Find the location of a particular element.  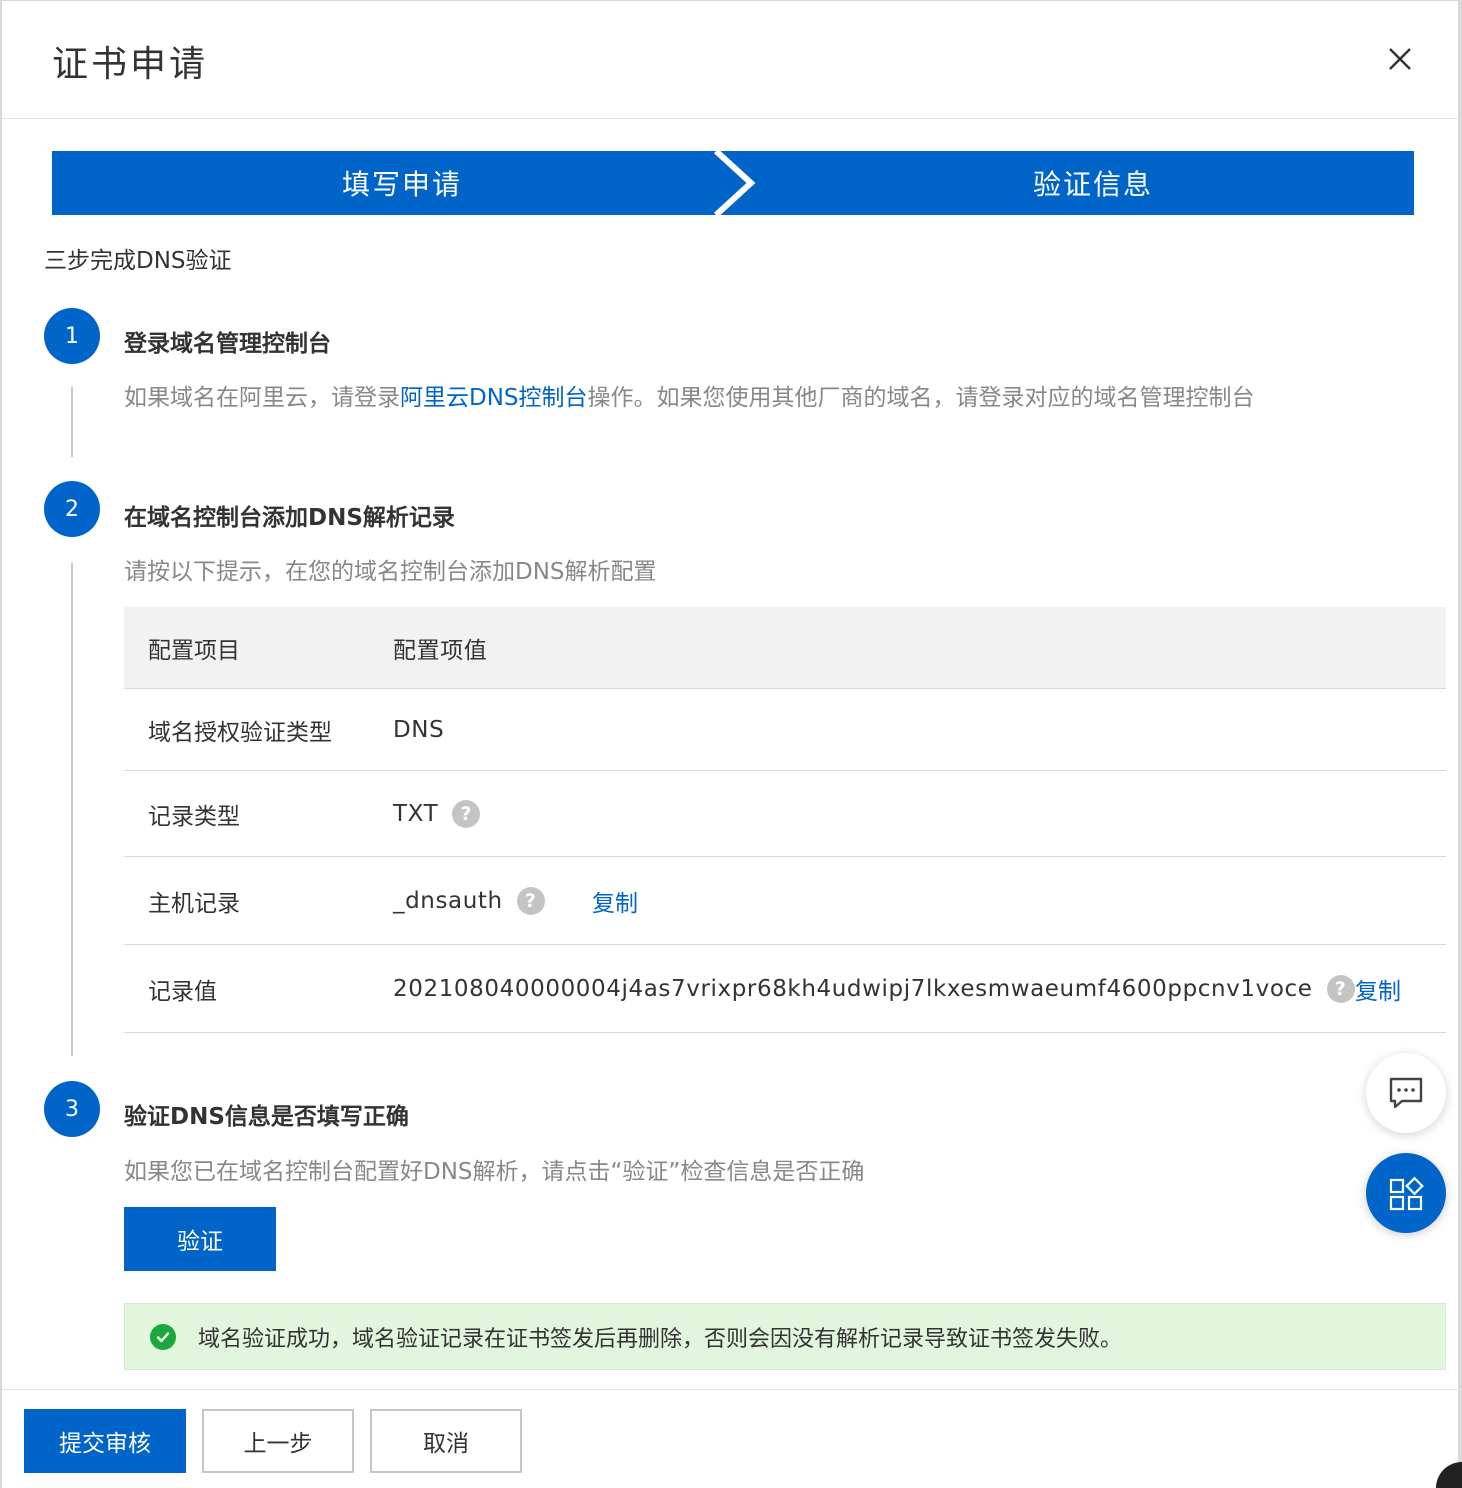

step-number-3: 3 is located at coordinates (72, 1109).